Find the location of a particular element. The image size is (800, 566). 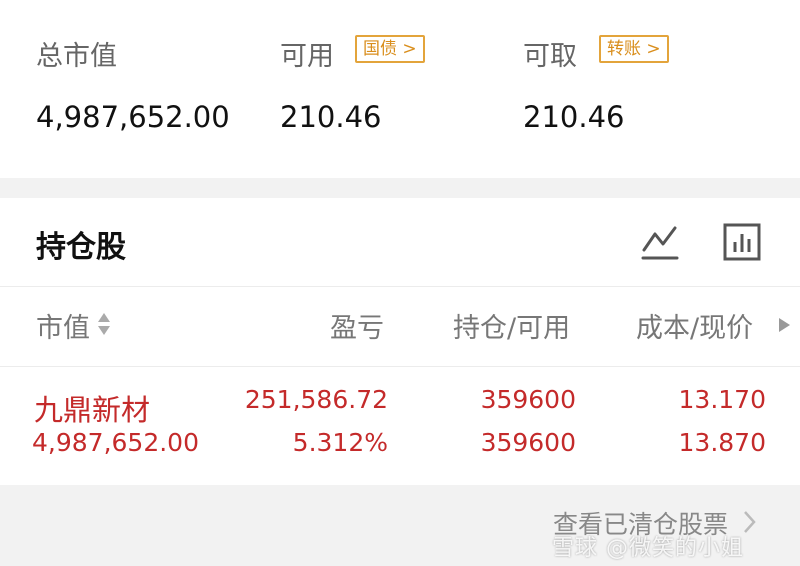

watermark: 雪球 @微笑的小姐 is located at coordinates (648, 548).